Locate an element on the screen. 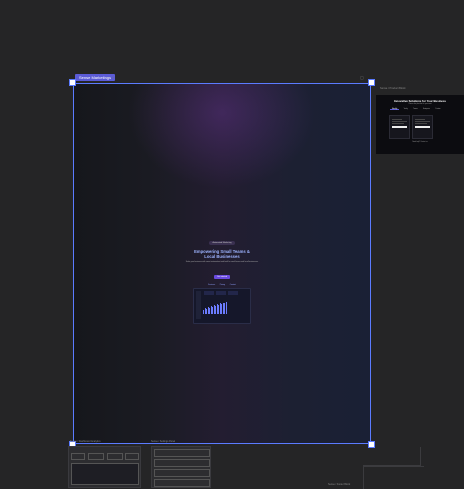 The width and height of the screenshot is (464, 489). bottom-frame-label: Sense / Dashboard Analytics is located at coordinates (85, 441).